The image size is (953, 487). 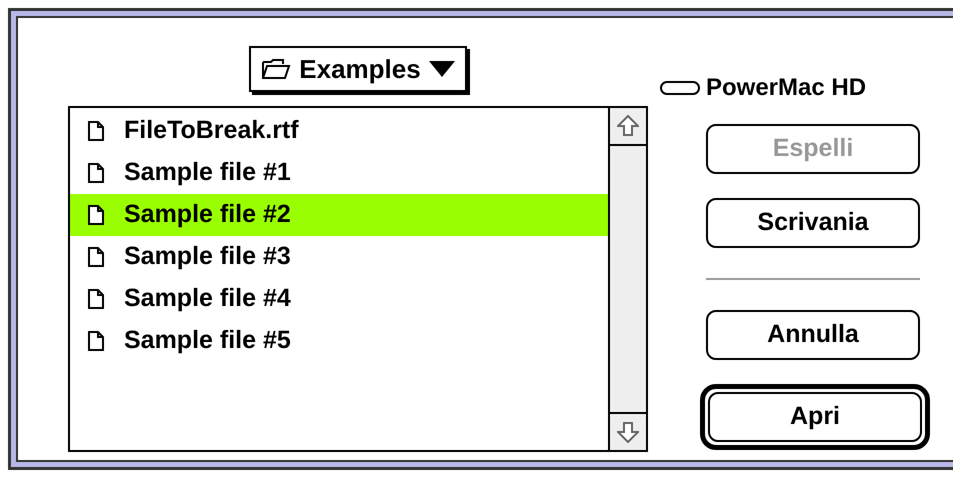 What do you see at coordinates (339, 131) in the screenshot?
I see `file-row: FileToBreak.rtf` at bounding box center [339, 131].